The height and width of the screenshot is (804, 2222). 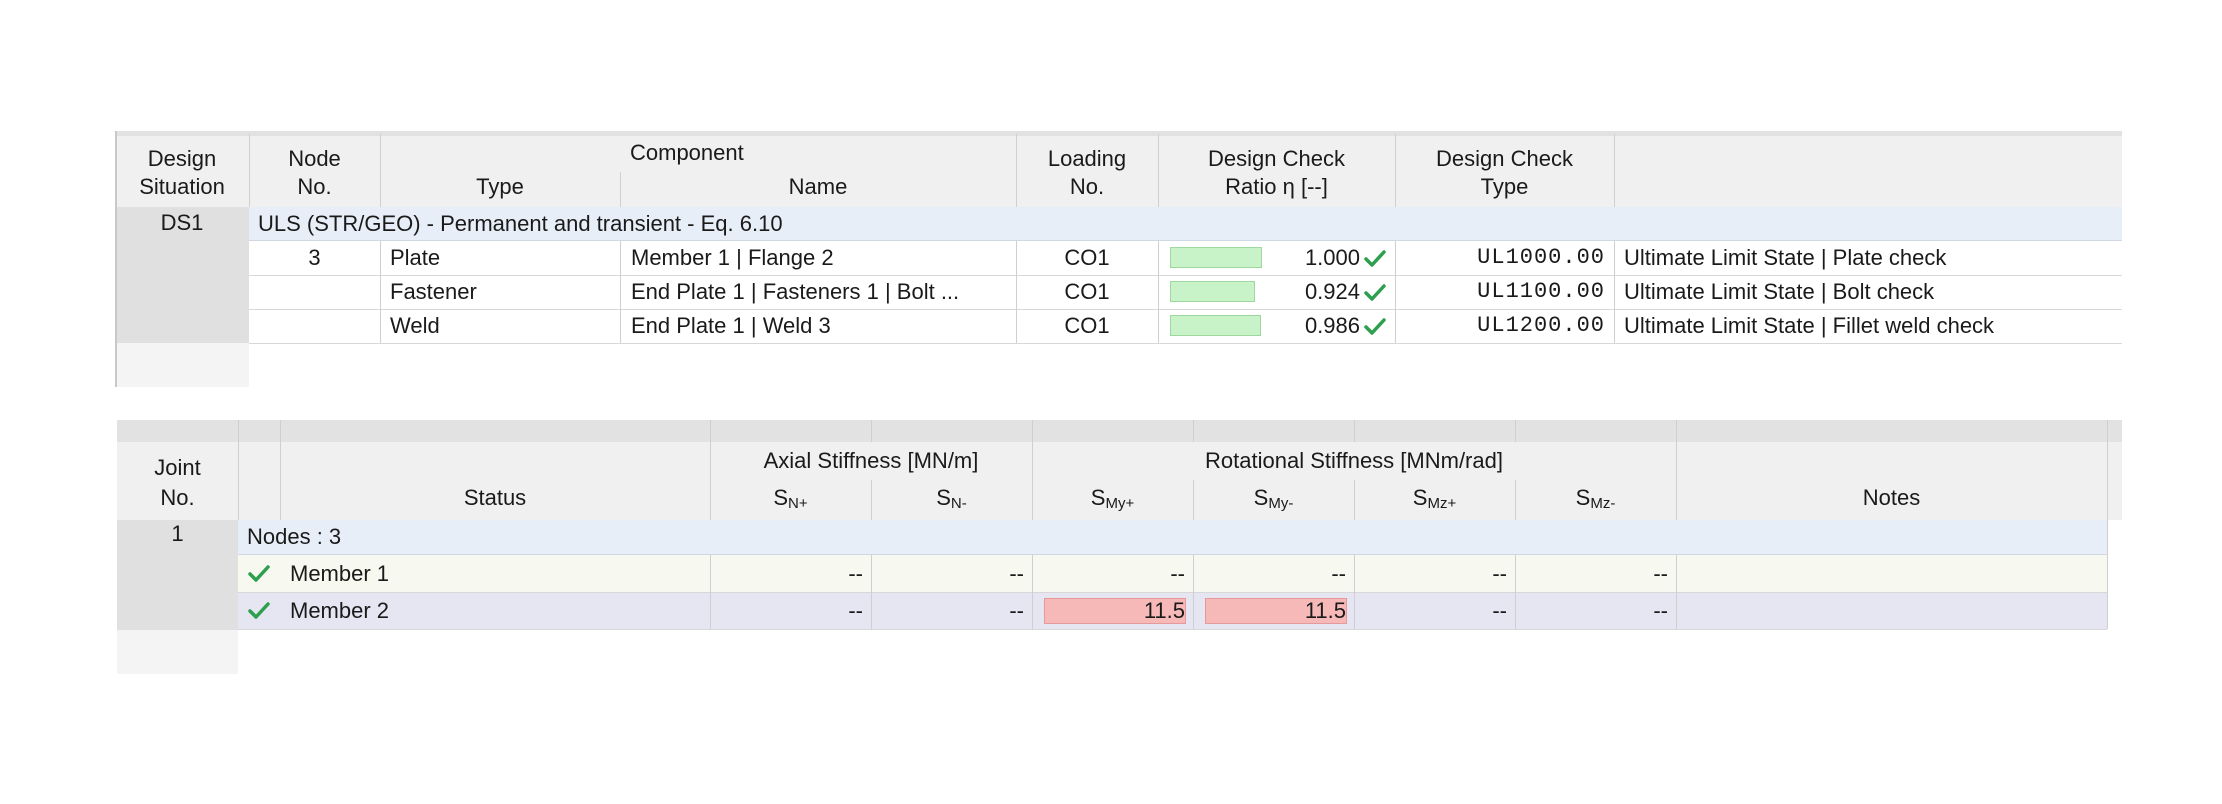 What do you see at coordinates (1504, 186) in the screenshot?
I see `header-check-type-2: Type` at bounding box center [1504, 186].